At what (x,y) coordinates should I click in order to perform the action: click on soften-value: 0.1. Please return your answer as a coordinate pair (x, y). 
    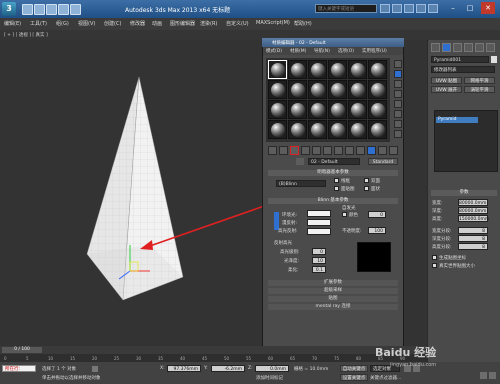
    Looking at the image, I should click on (319, 269).